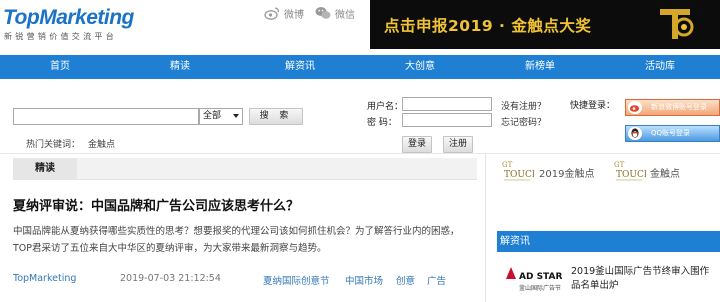 Image resolution: width=720 pixels, height=302 pixels. I want to click on search-button: 搜 索, so click(276, 116).